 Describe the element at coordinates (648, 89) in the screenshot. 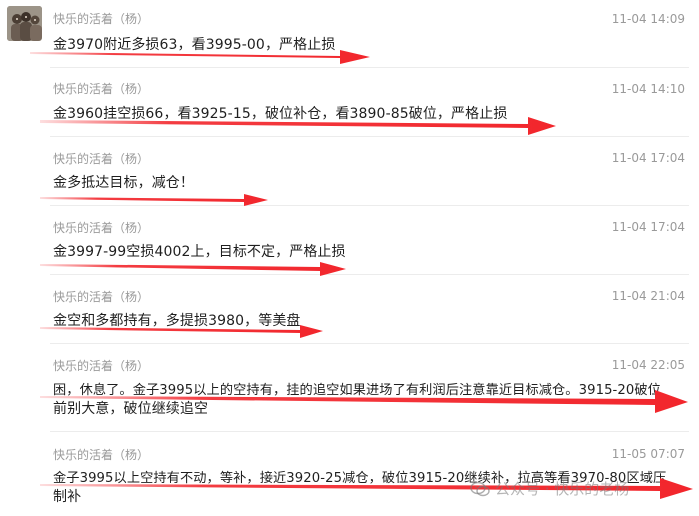

I see `message-time: 11-04 14:10` at that location.